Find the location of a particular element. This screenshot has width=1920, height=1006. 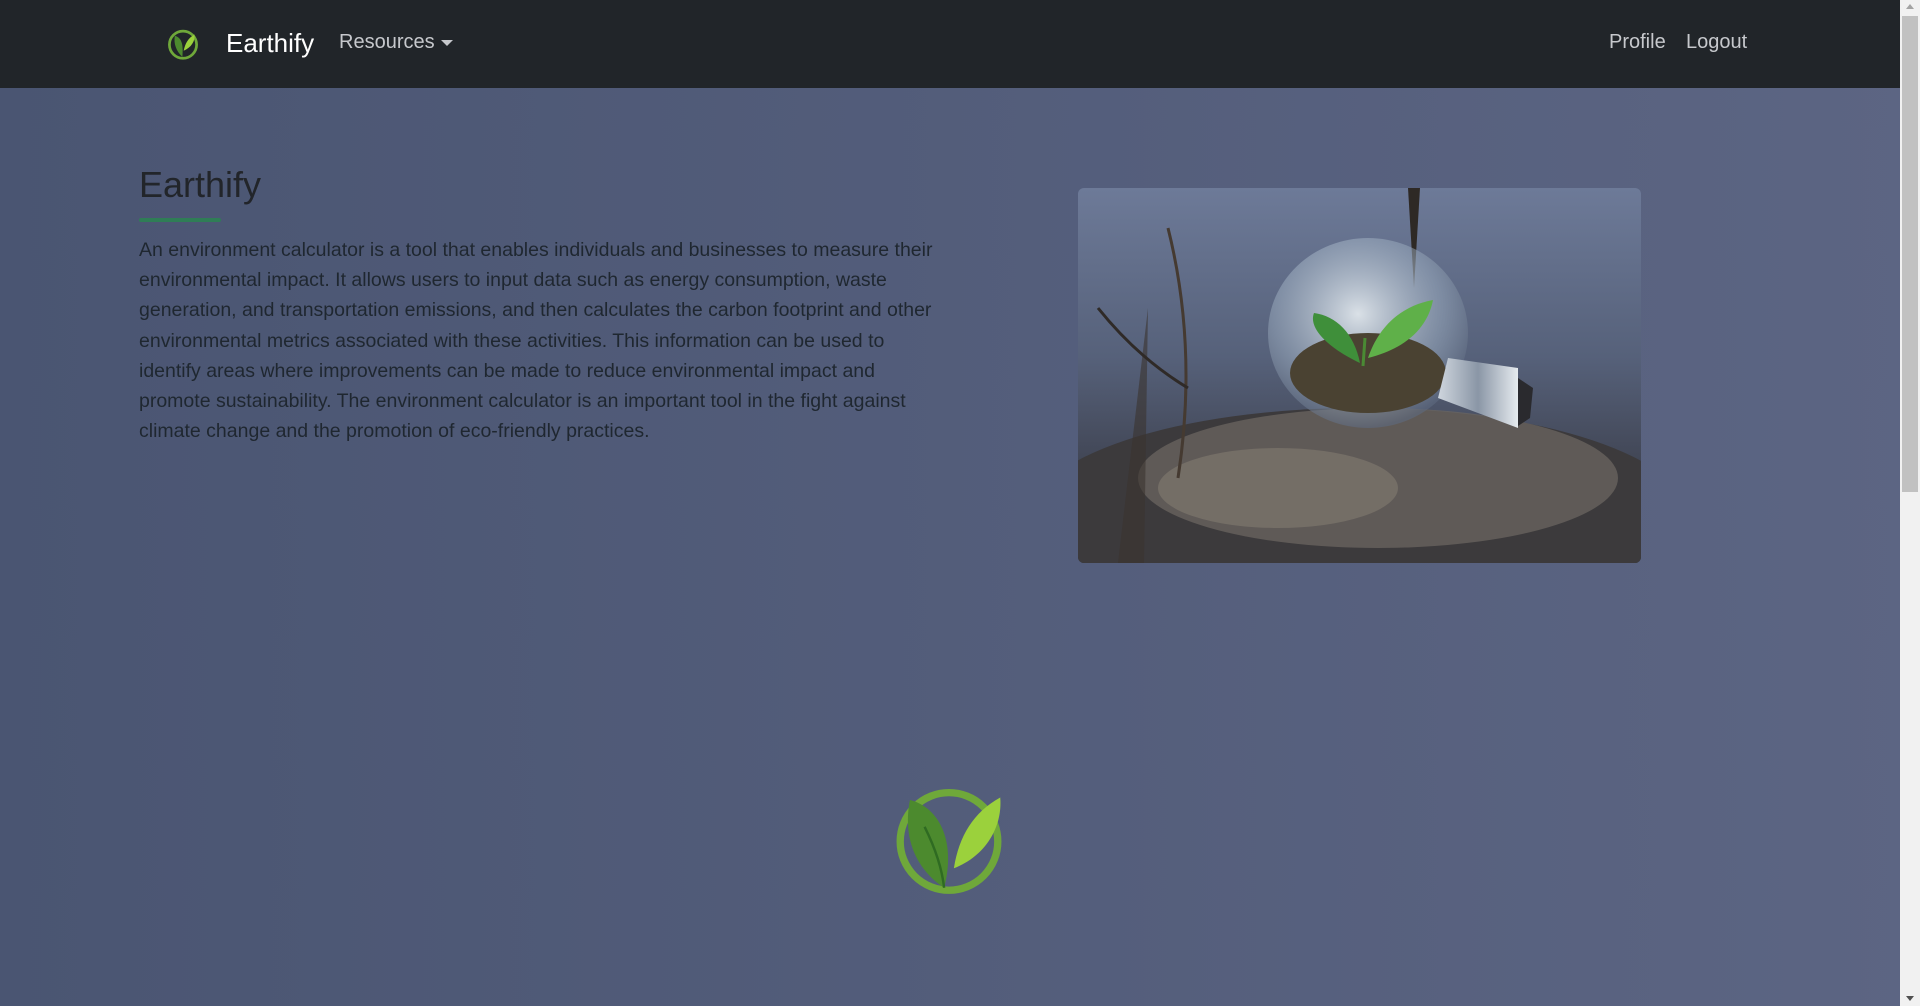

profile-link: Profile is located at coordinates (1637, 42).